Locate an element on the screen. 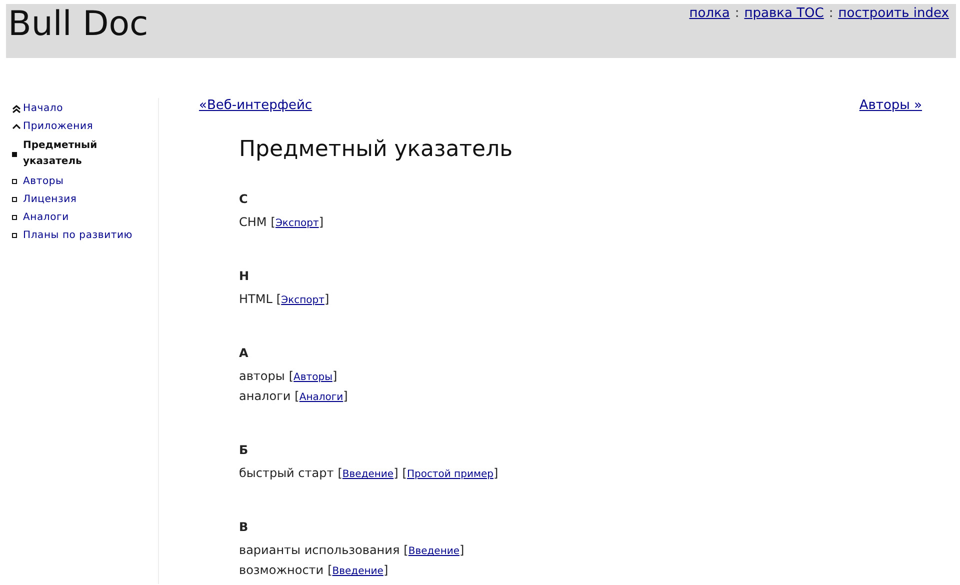 This screenshot has height=585, width=960. sidebar-link: Лицензия is located at coordinates (50, 199).